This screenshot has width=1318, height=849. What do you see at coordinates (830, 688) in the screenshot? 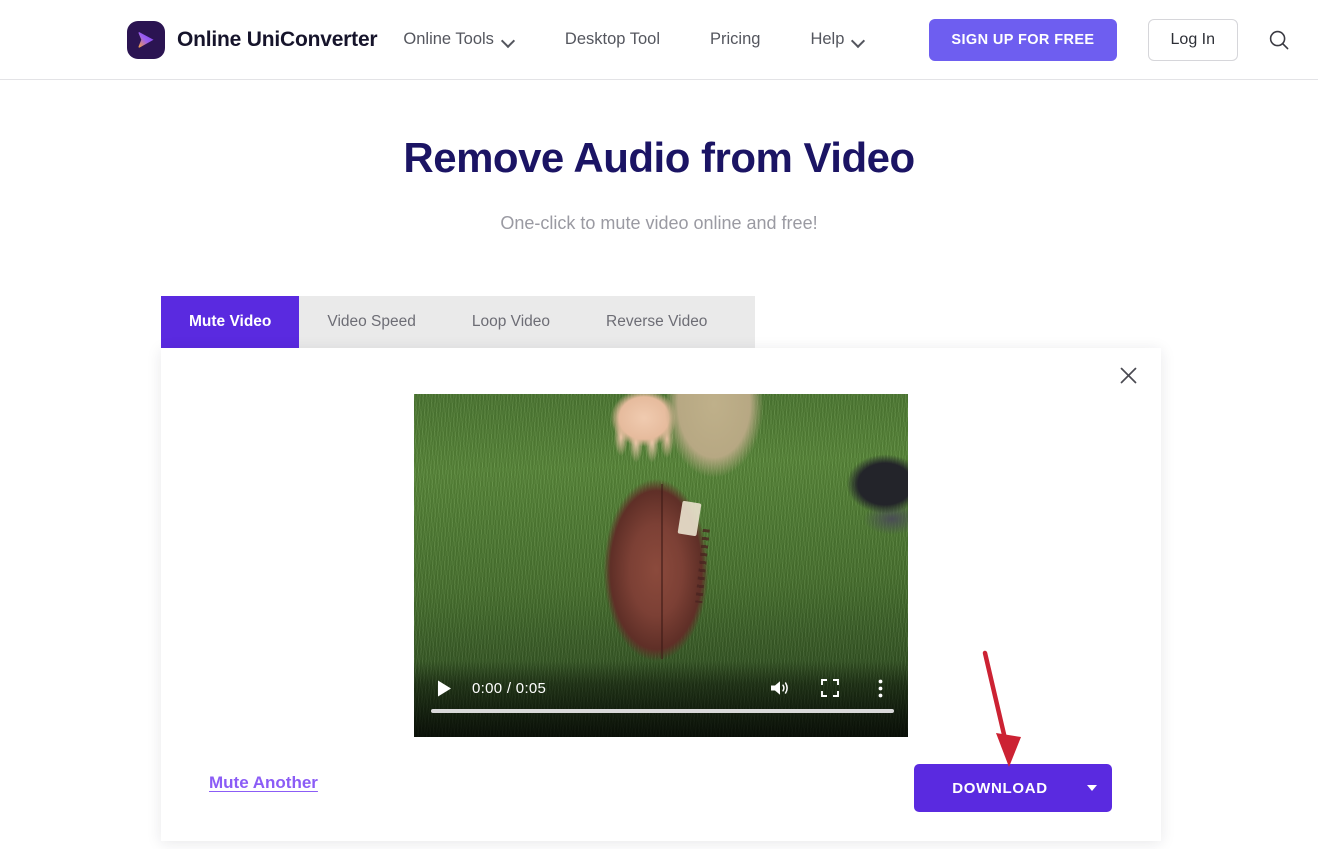
I see `fullscreen-icon` at bounding box center [830, 688].